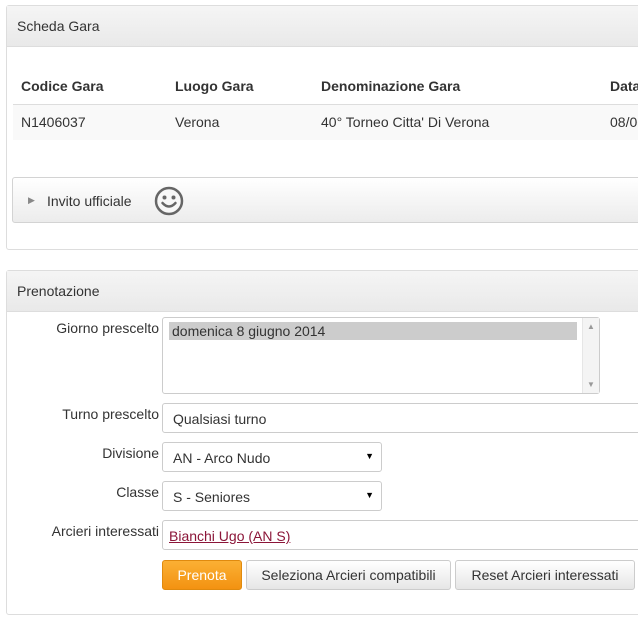 The image size is (638, 620). What do you see at coordinates (322, 26) in the screenshot?
I see `scheda-gara-title: Scheda Gara` at bounding box center [322, 26].